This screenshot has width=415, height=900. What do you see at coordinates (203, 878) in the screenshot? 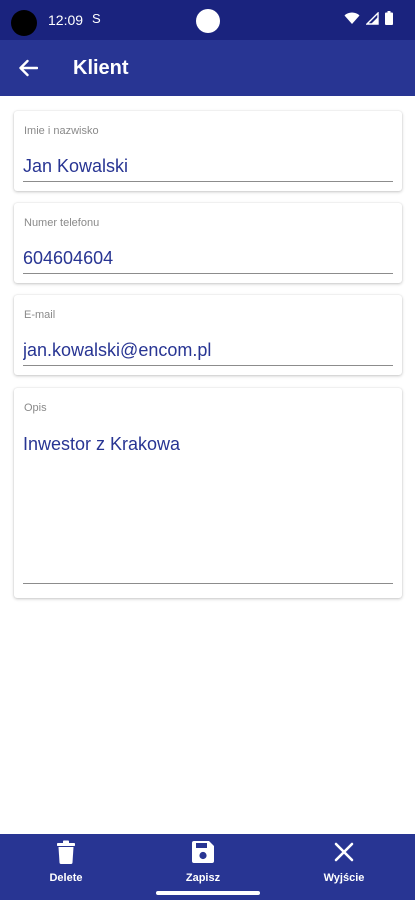
I see `save-button-label: Zapisz` at bounding box center [203, 878].